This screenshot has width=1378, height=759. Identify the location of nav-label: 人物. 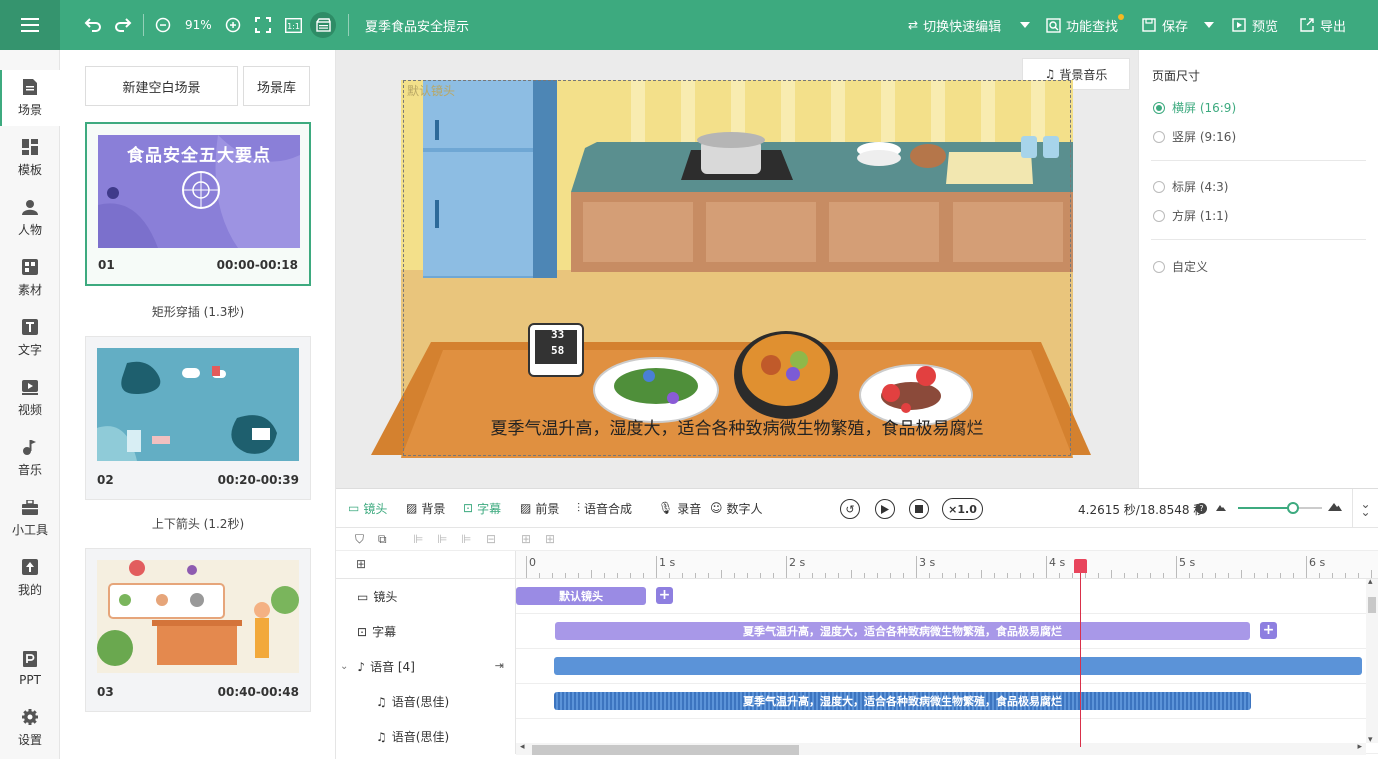
(29, 230).